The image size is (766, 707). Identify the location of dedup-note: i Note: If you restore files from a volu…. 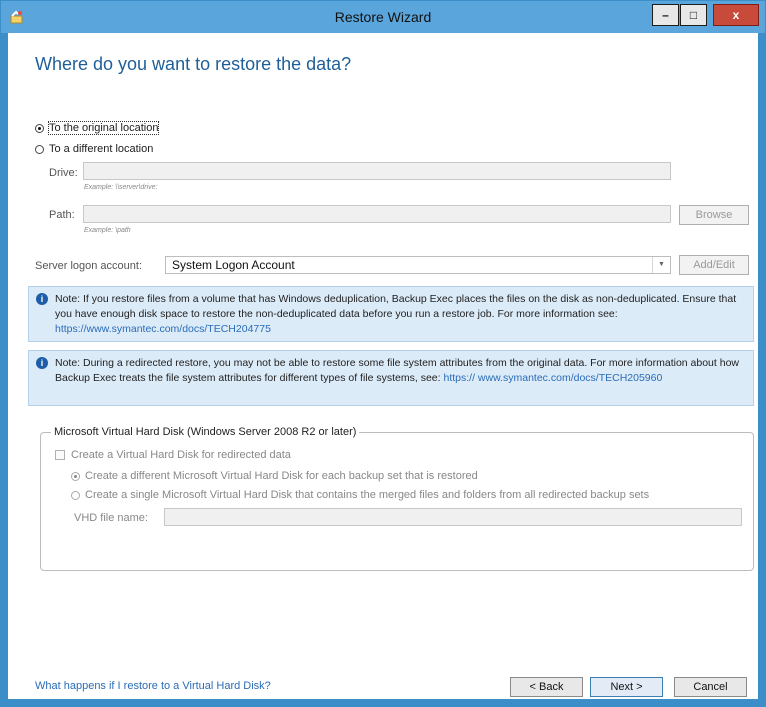
(391, 314).